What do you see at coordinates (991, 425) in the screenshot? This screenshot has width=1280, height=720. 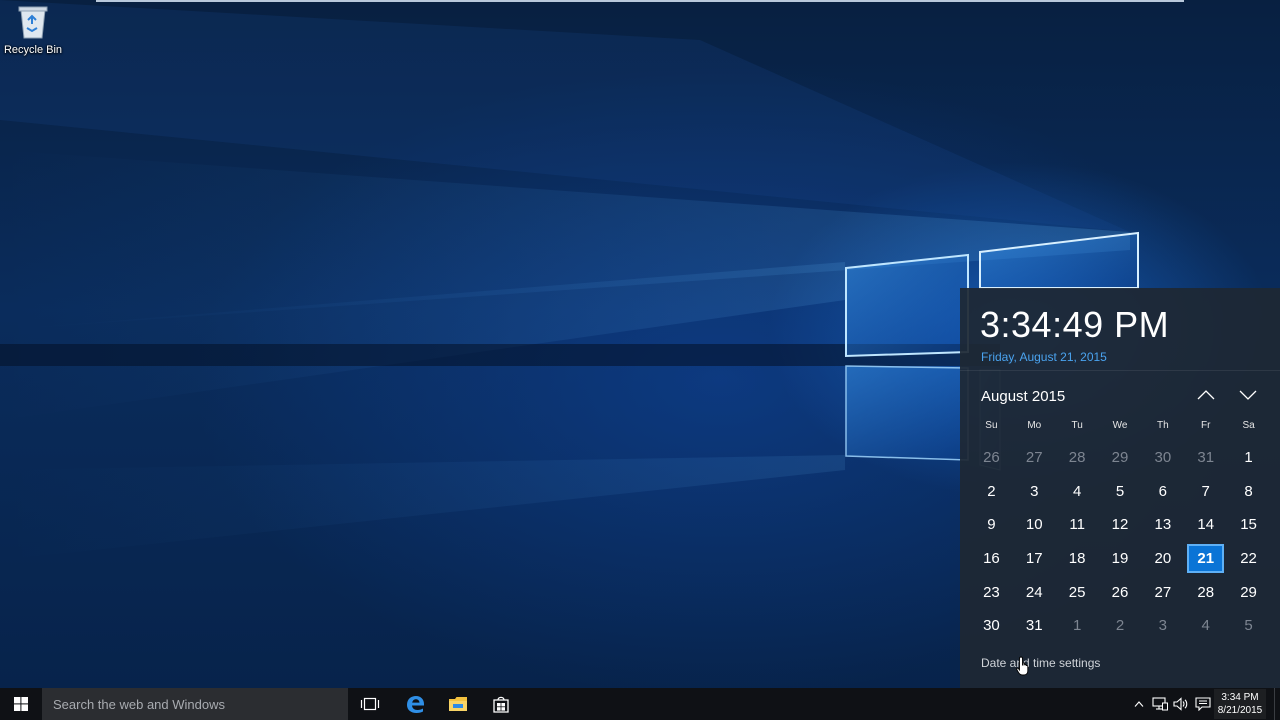 I see `weekday-label: Su` at bounding box center [991, 425].